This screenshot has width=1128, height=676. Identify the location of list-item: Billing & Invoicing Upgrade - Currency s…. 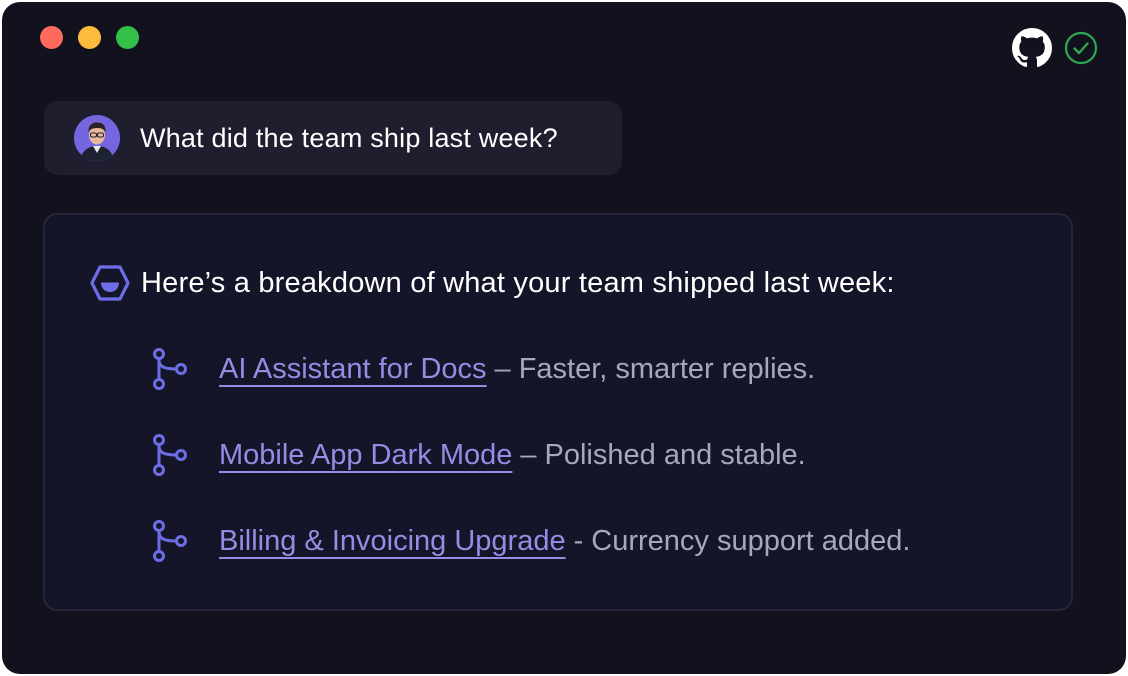
(529, 541).